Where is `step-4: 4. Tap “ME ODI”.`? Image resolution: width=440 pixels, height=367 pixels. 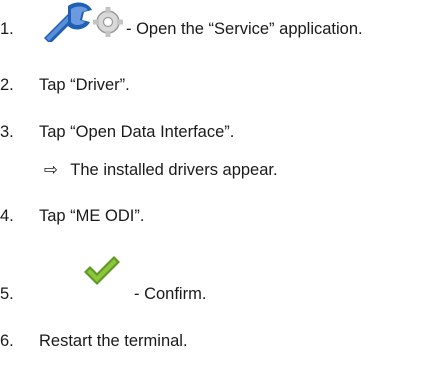 step-4: 4. Tap “ME ODI”. is located at coordinates (220, 217).